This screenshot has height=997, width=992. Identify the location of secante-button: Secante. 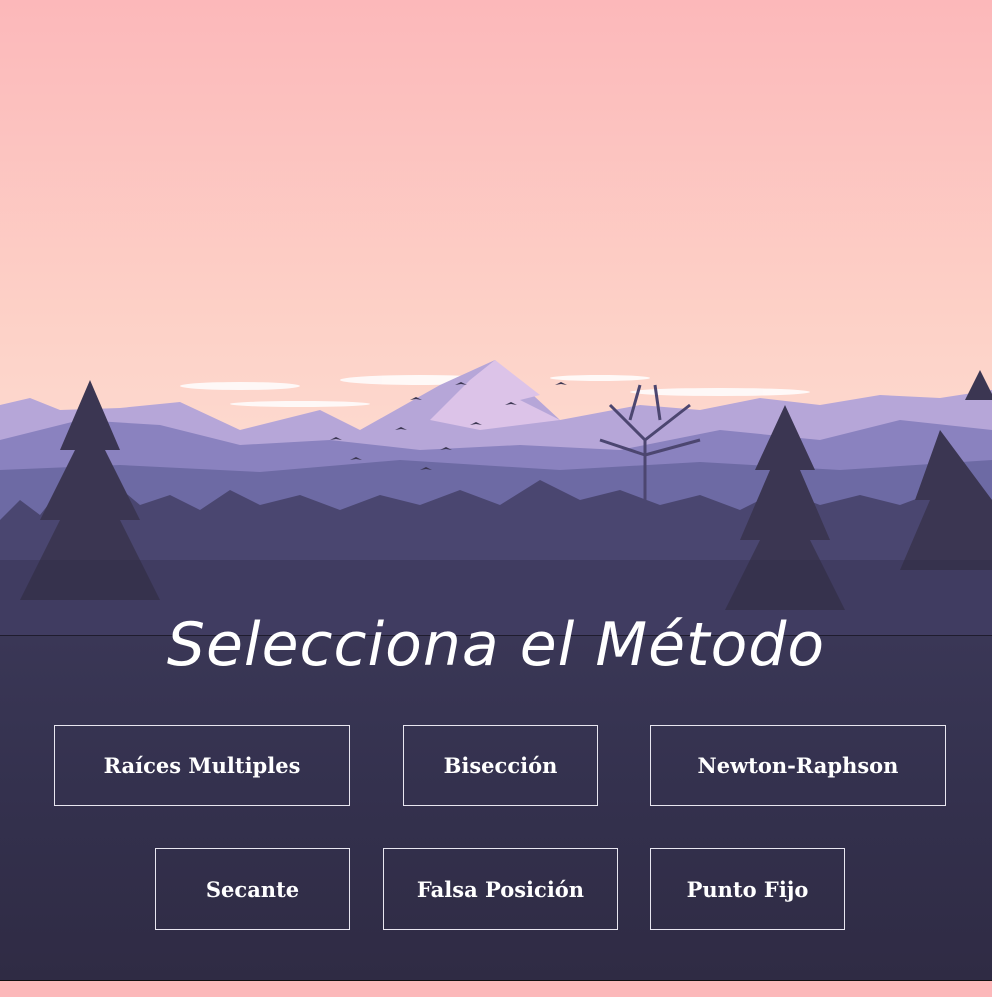
(252, 889).